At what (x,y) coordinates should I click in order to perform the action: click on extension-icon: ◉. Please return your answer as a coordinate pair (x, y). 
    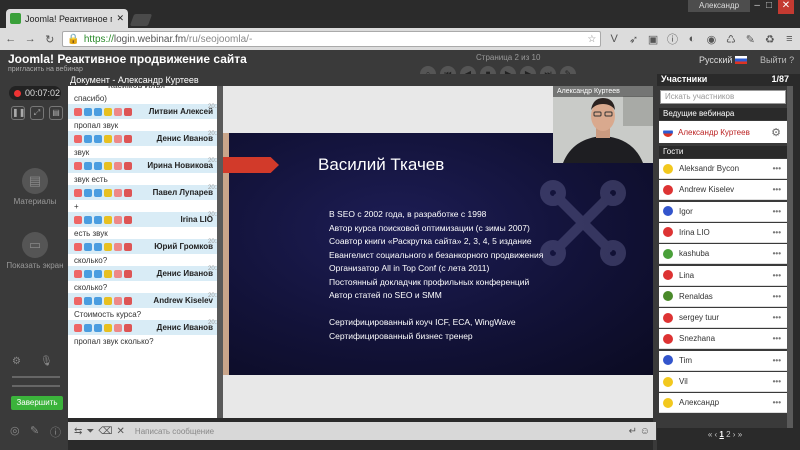
    Looking at the image, I should click on (711, 39).